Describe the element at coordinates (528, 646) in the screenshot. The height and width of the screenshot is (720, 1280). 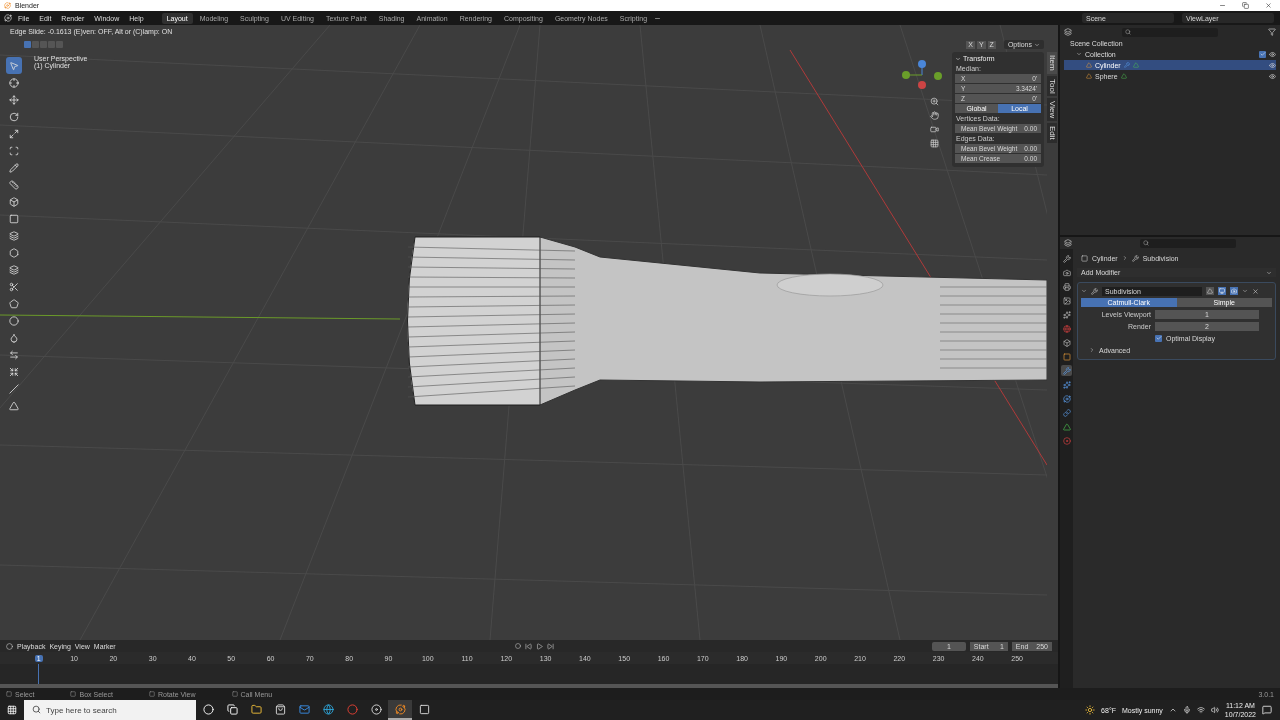
I see `jump-start-icon` at that location.